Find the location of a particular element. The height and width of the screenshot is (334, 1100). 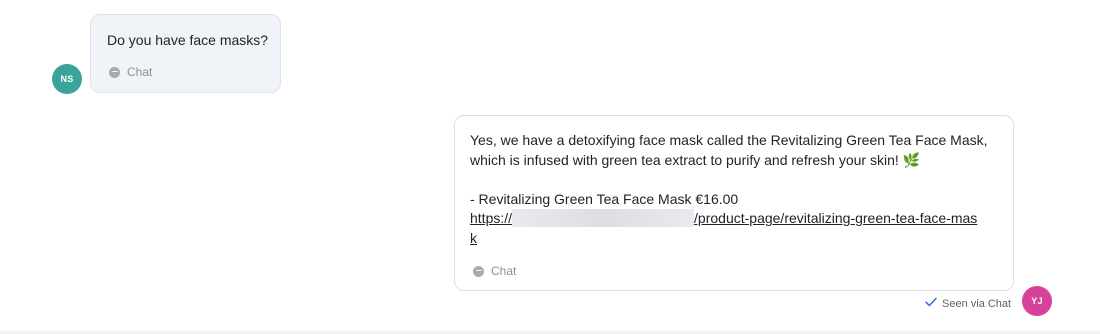

avatar-agent: YJ is located at coordinates (1037, 301).